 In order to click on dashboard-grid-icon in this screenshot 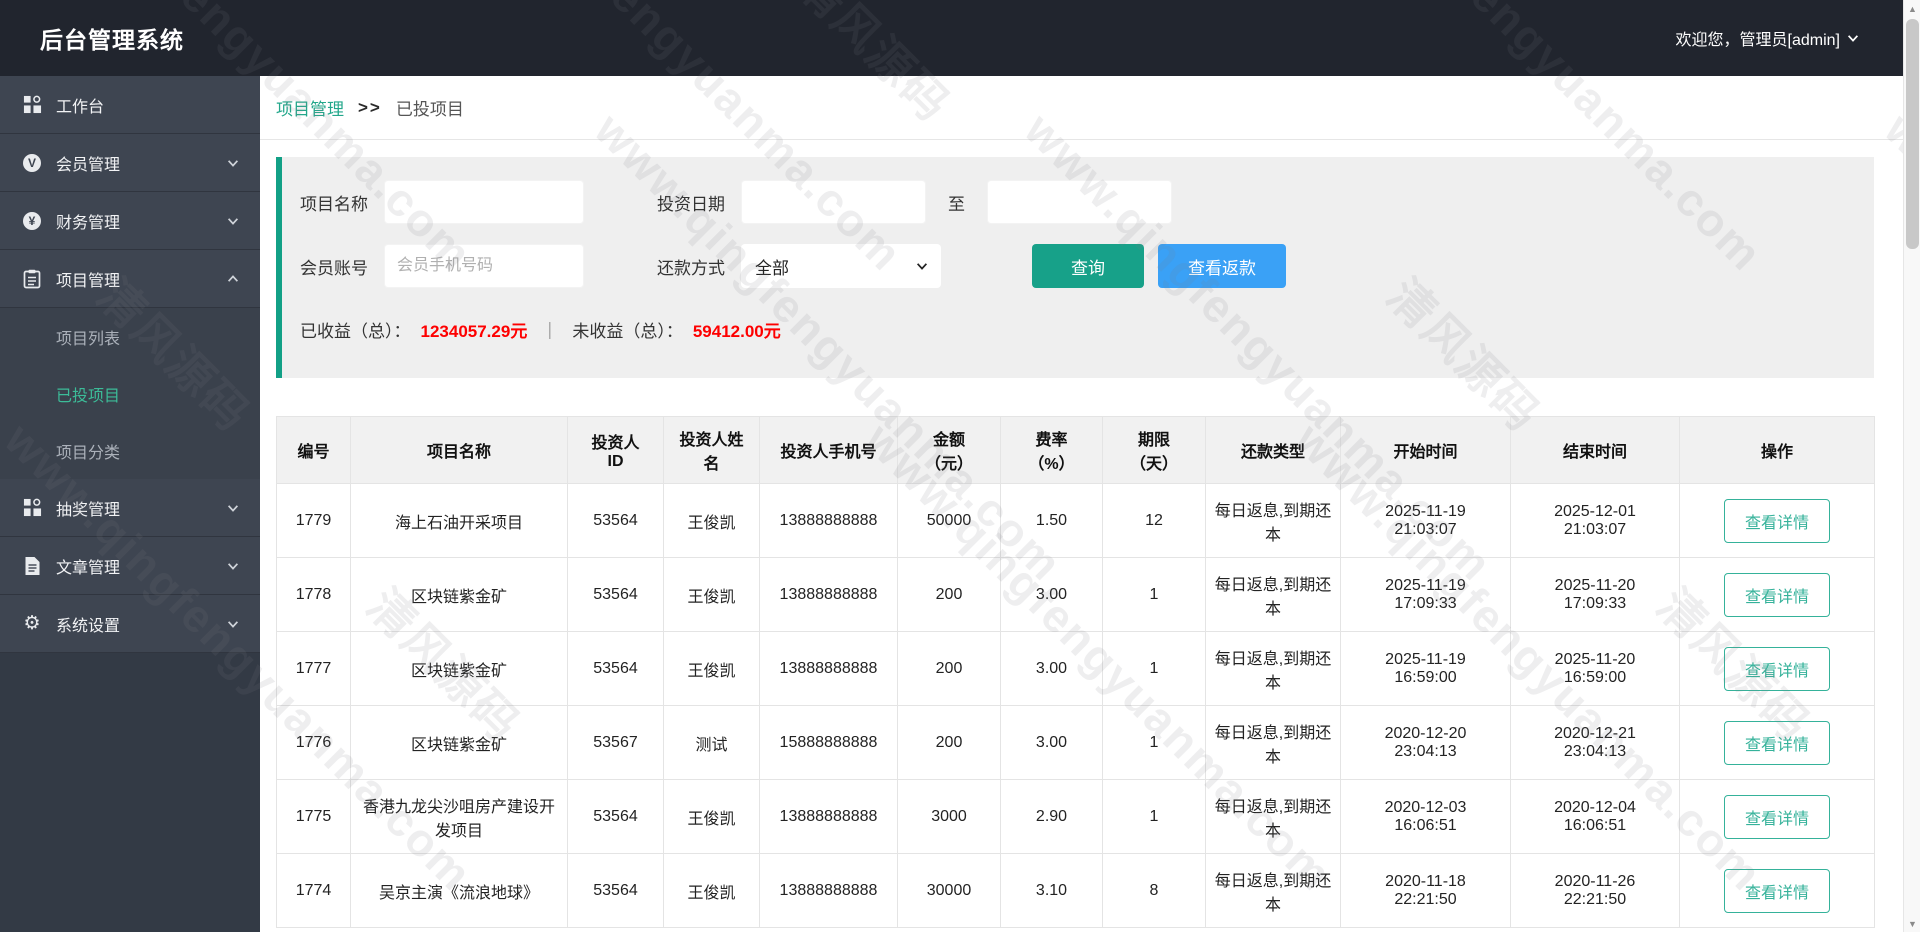, I will do `click(32, 105)`.